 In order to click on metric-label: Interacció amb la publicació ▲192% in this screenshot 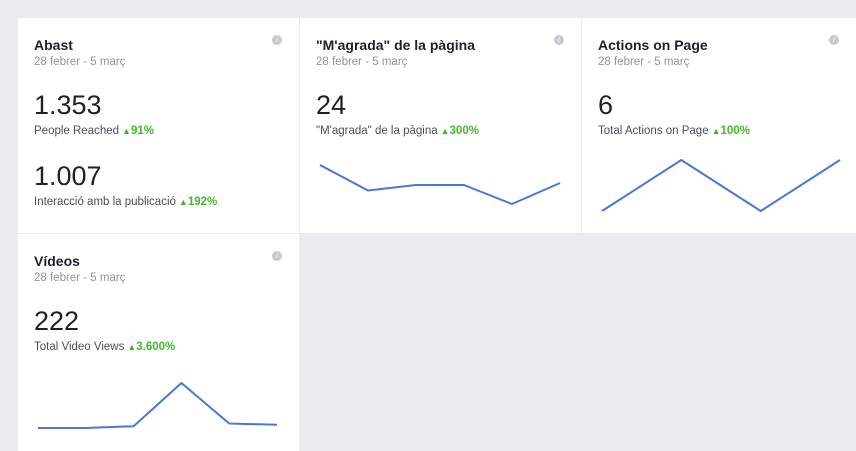, I will do `click(125, 202)`.